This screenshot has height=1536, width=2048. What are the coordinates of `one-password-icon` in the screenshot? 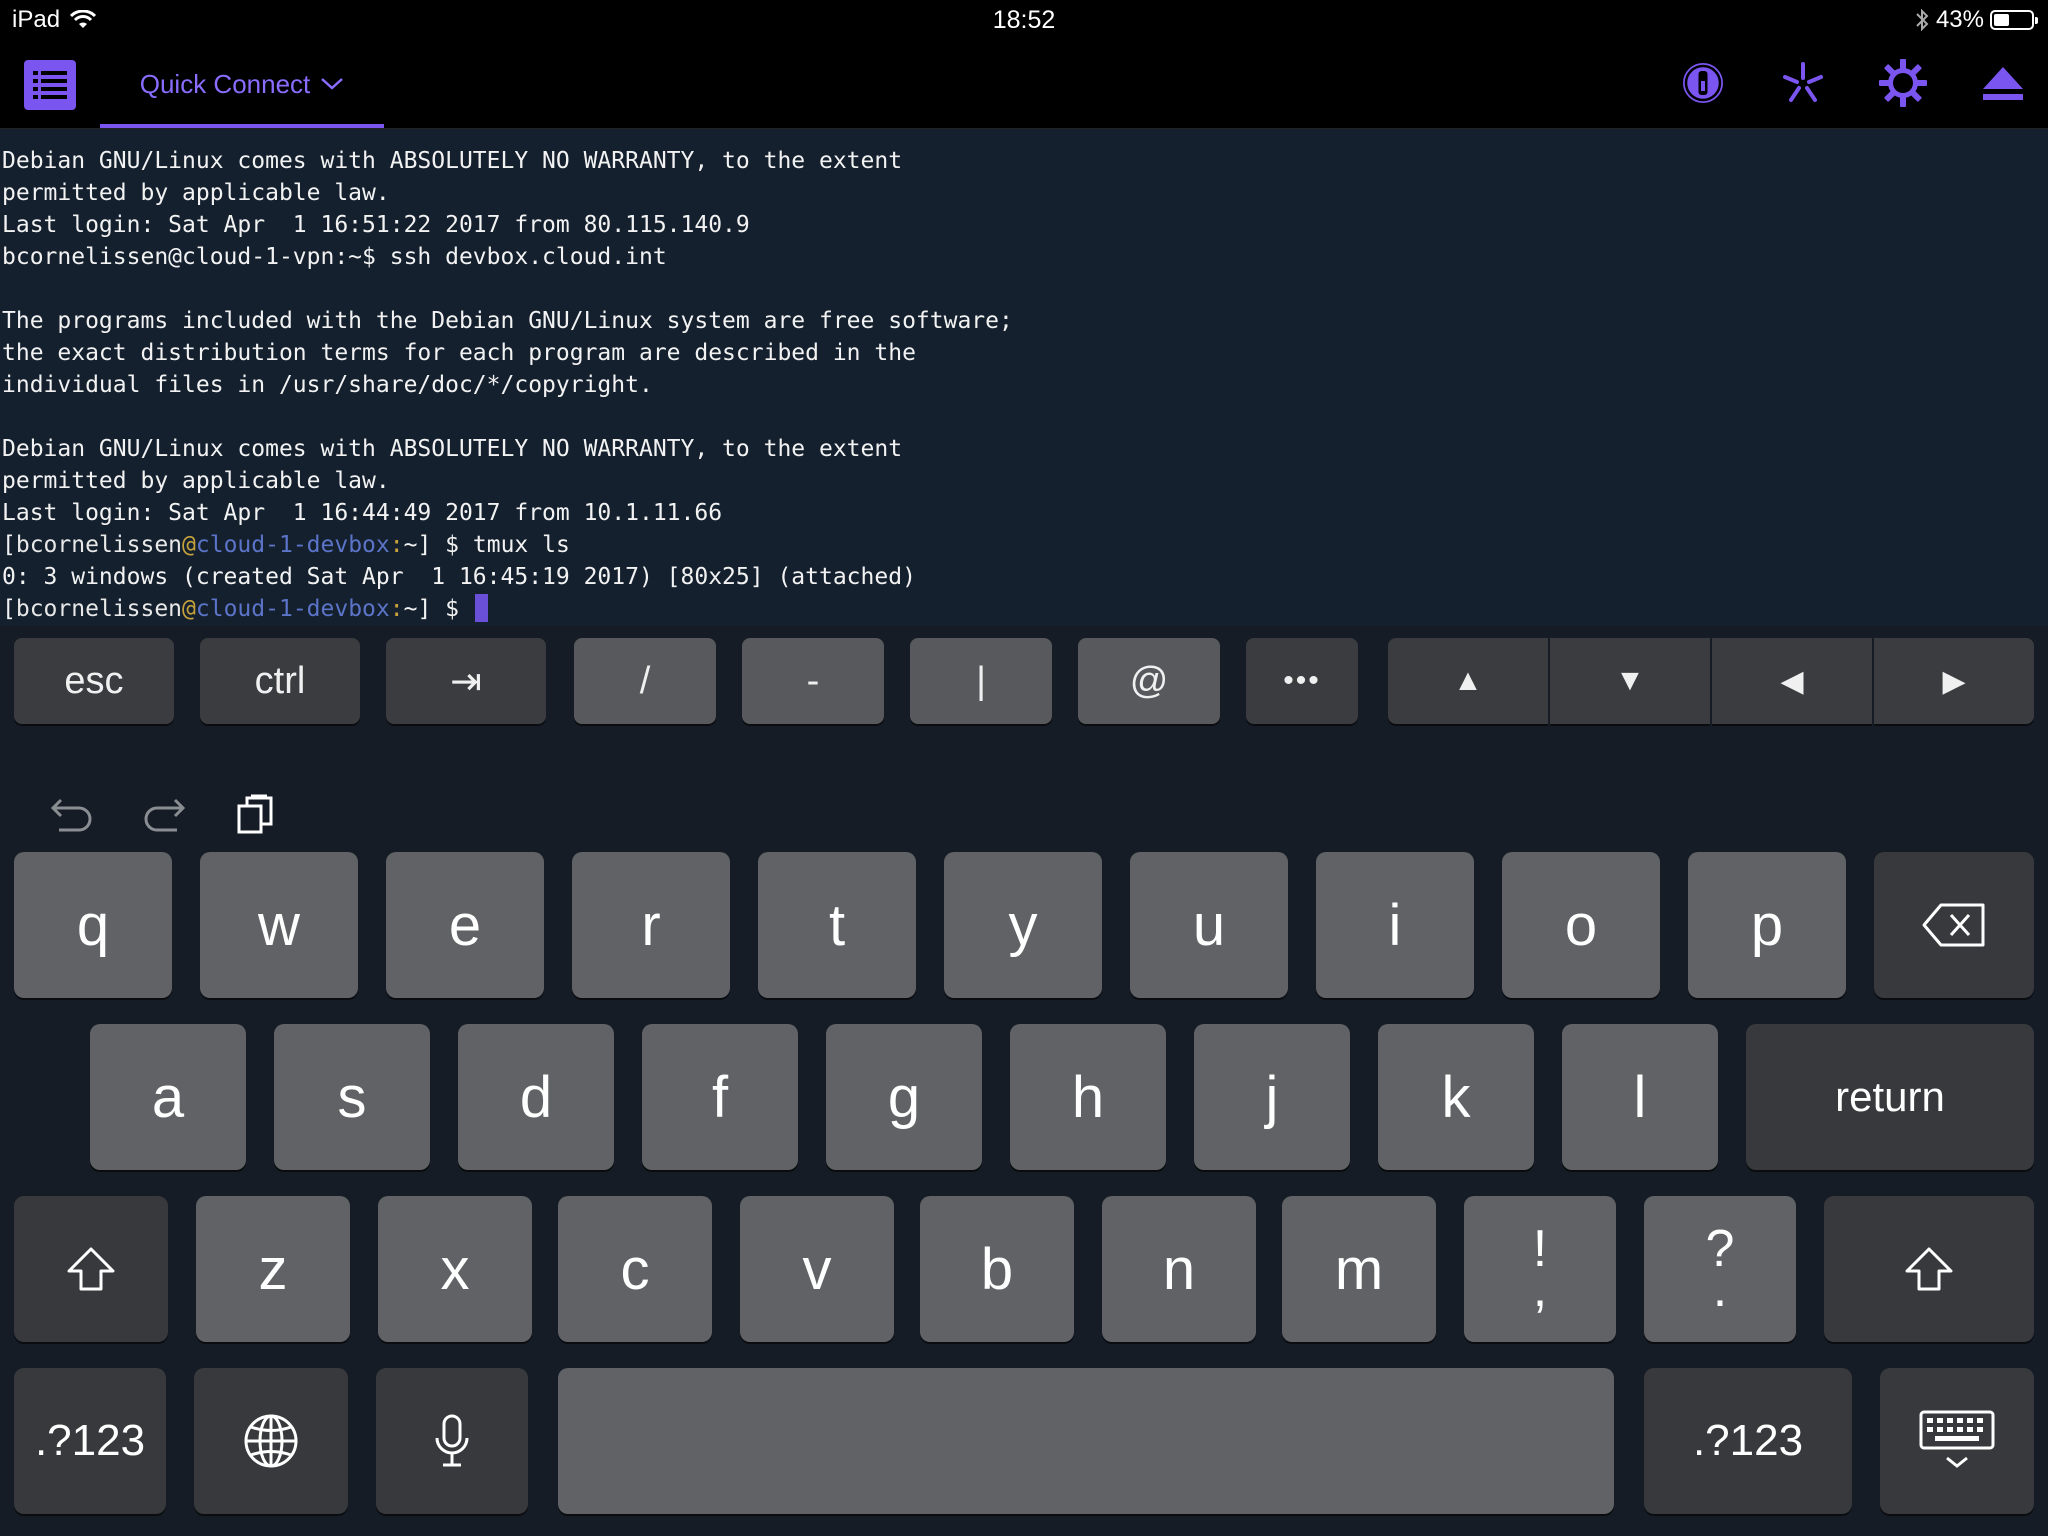 It's located at (1703, 83).